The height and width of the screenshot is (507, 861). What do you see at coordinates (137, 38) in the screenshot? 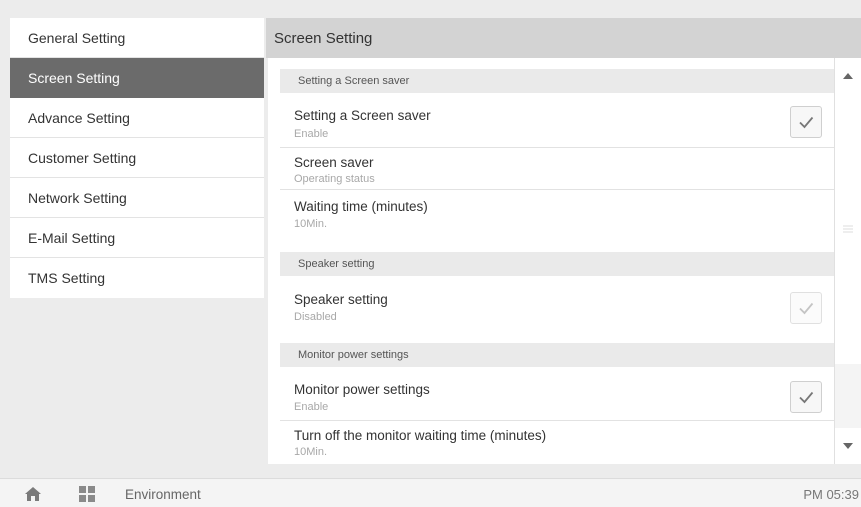
I see `sidebar-item-general-setting: General Setting` at bounding box center [137, 38].